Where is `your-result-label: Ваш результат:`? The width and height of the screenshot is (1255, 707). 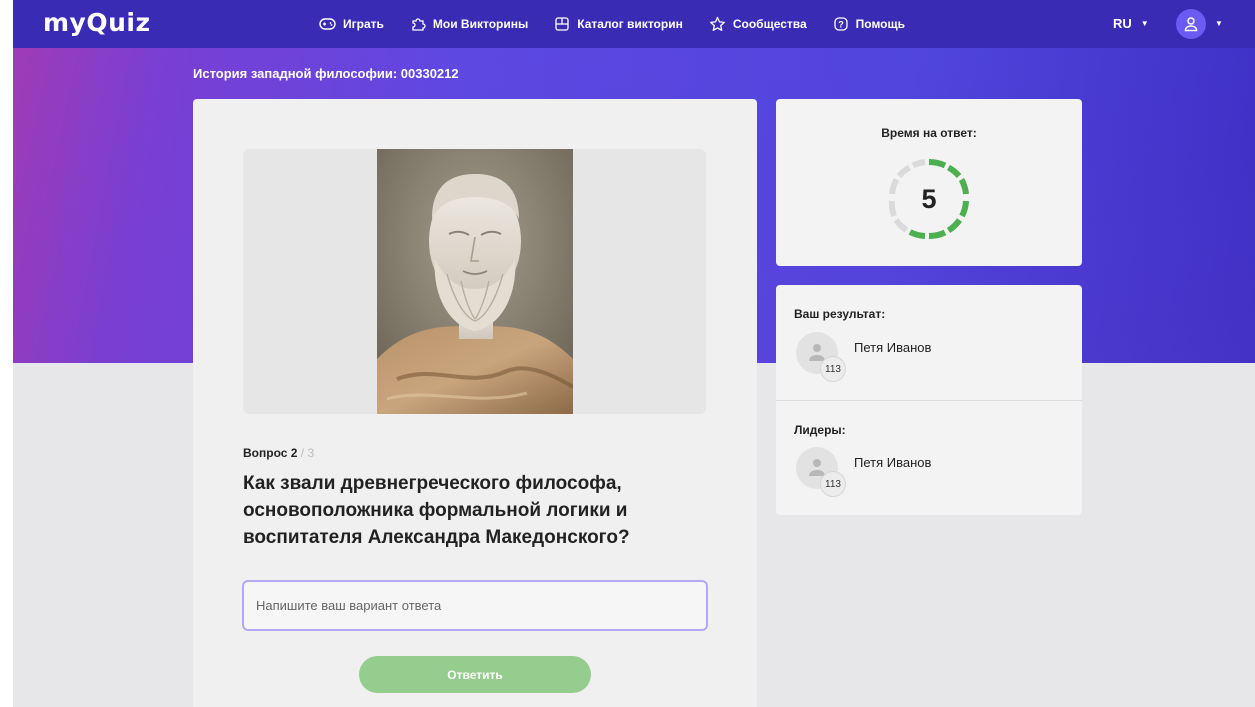
your-result-label: Ваш результат: is located at coordinates (840, 314).